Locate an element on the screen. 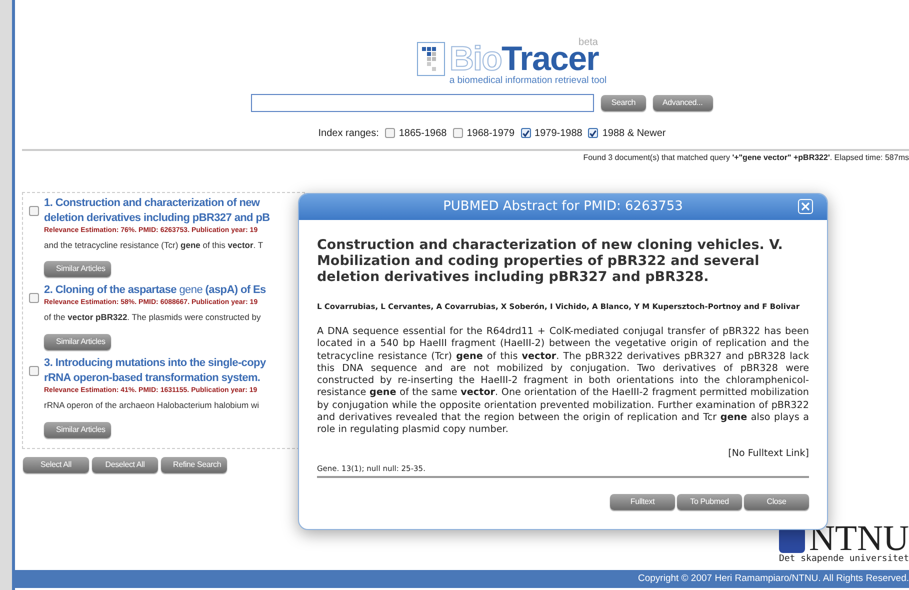  result-title-link: 1. Construction and characterization of new is located at coordinates (157, 203).